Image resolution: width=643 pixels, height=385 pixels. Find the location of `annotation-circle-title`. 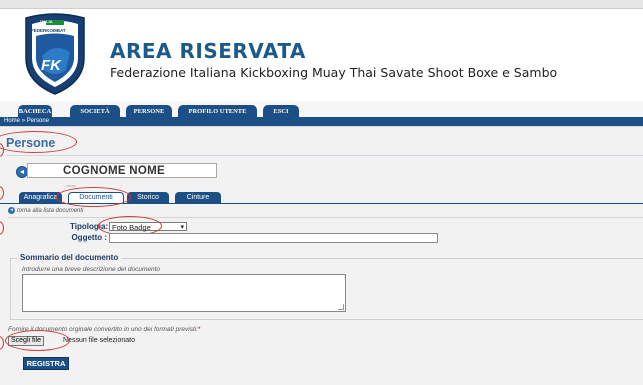

annotation-circle-title is located at coordinates (38, 142).